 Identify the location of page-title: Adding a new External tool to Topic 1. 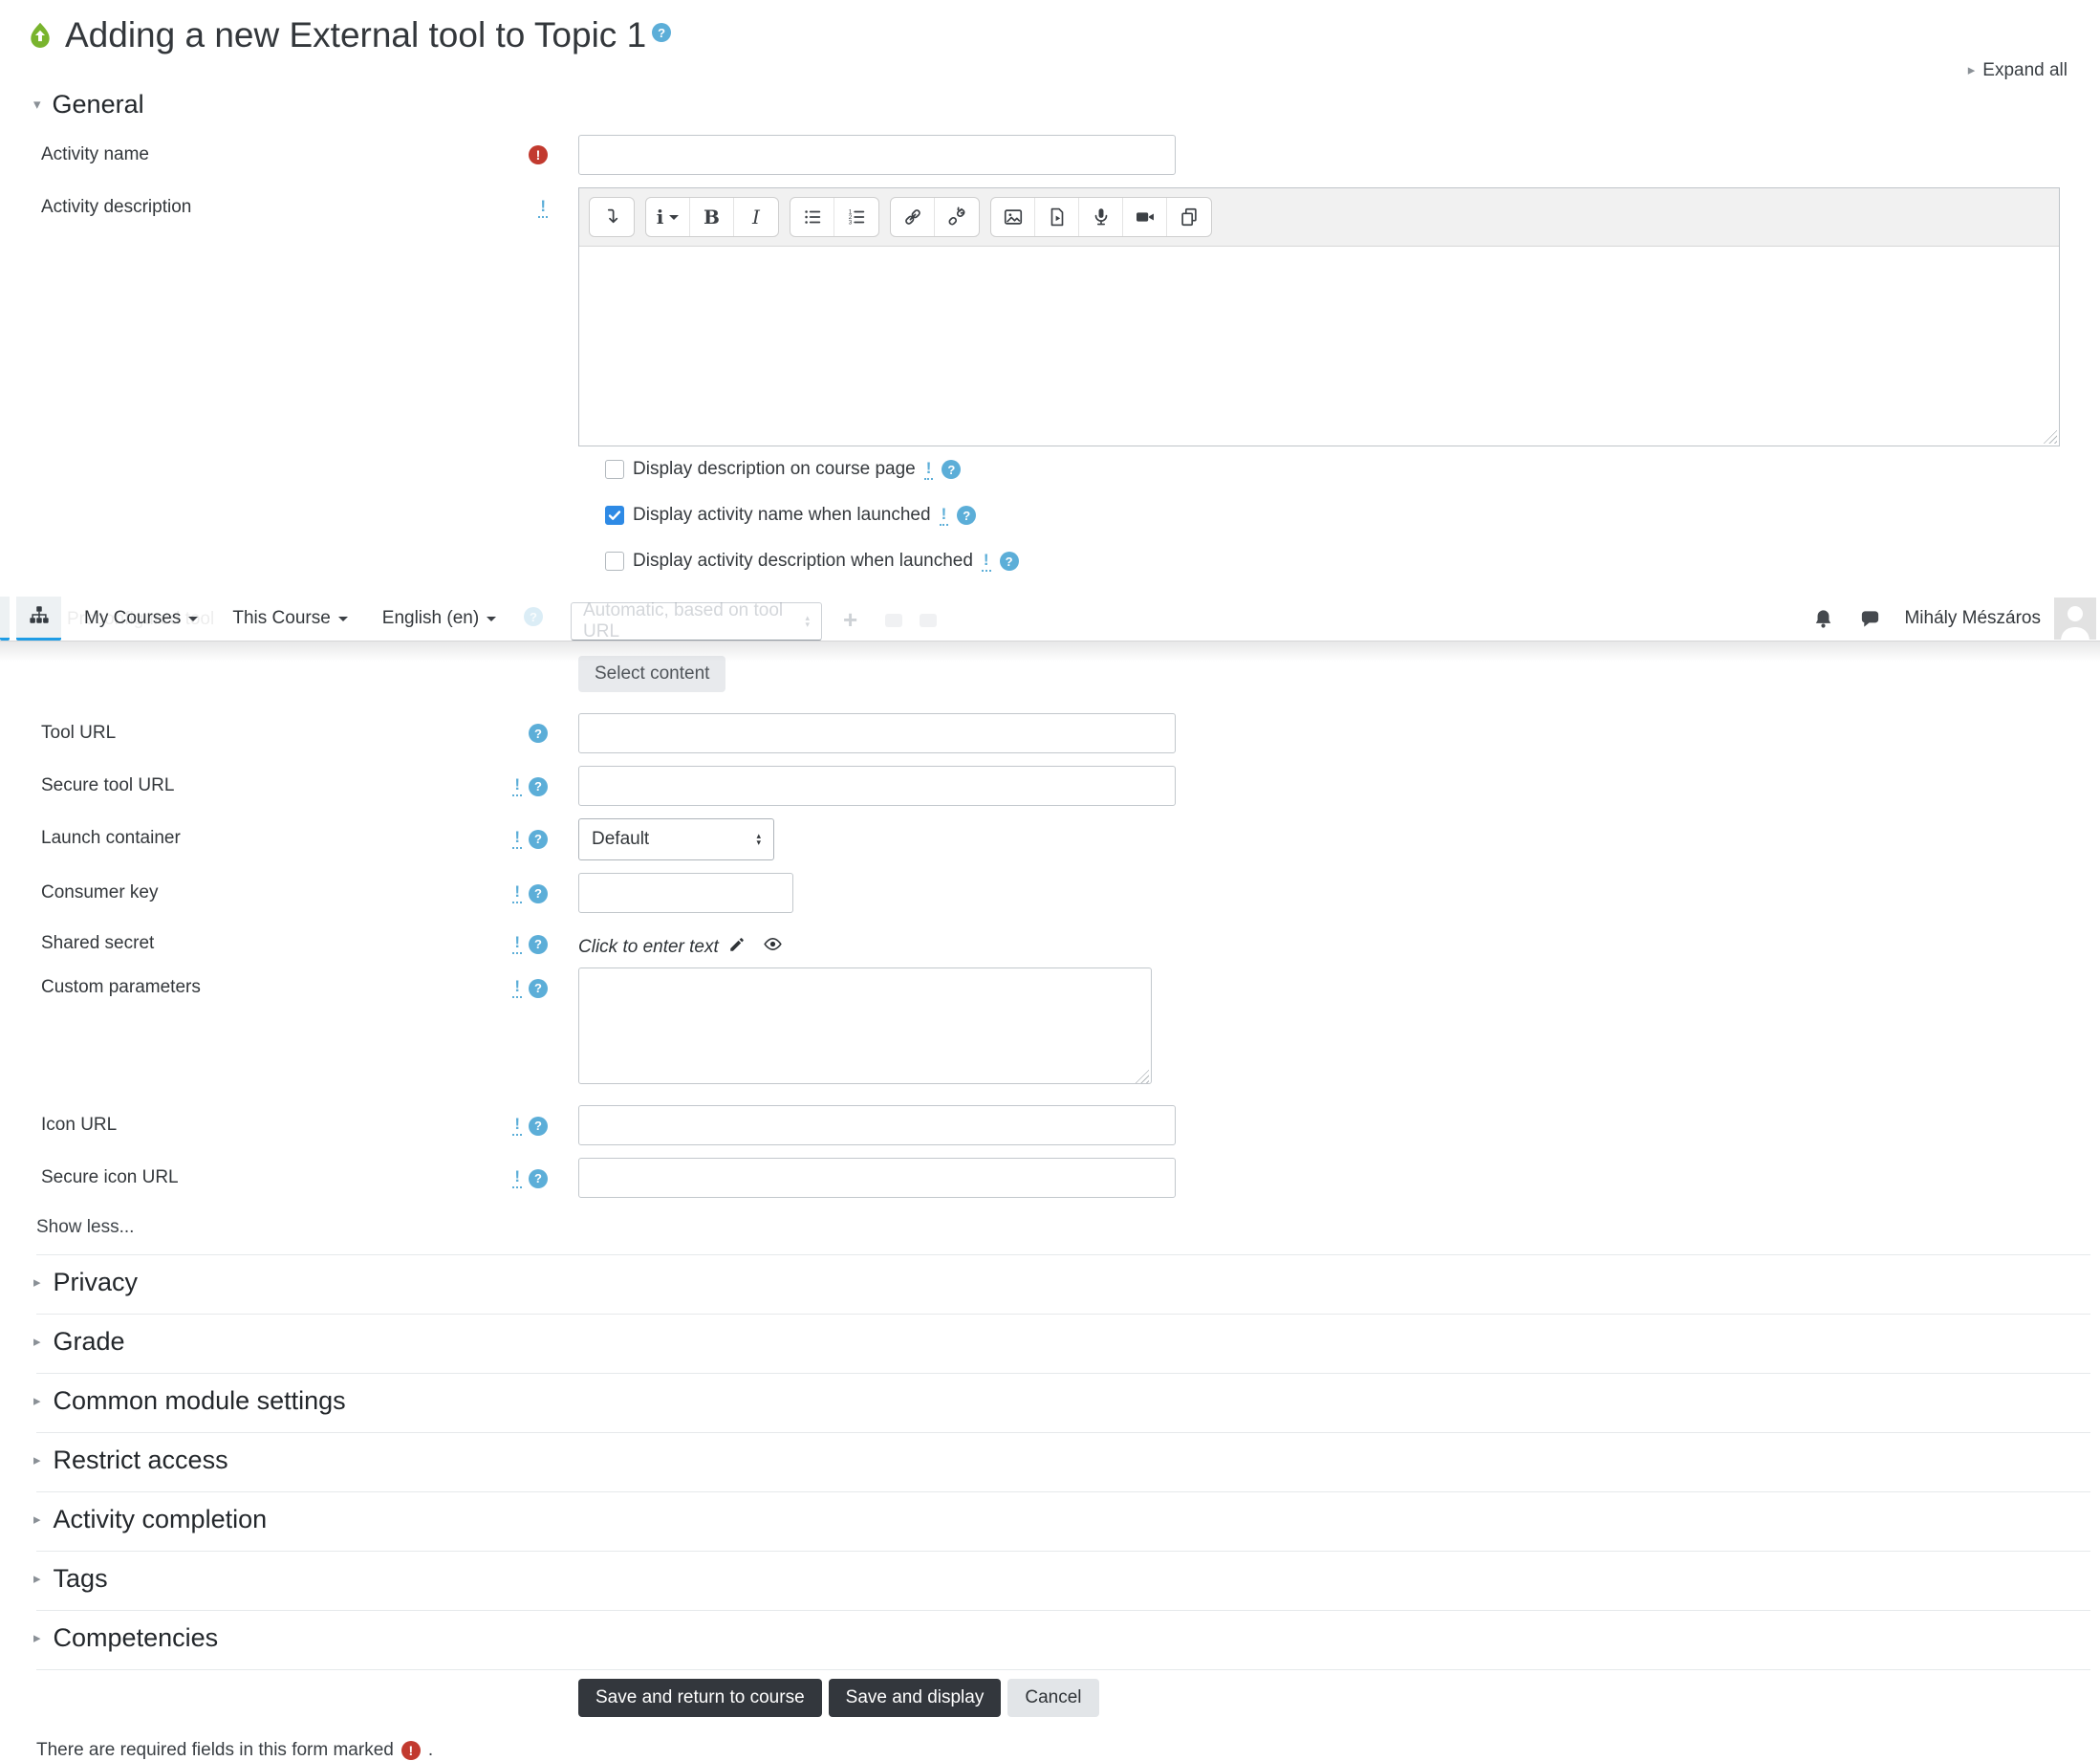
(355, 35).